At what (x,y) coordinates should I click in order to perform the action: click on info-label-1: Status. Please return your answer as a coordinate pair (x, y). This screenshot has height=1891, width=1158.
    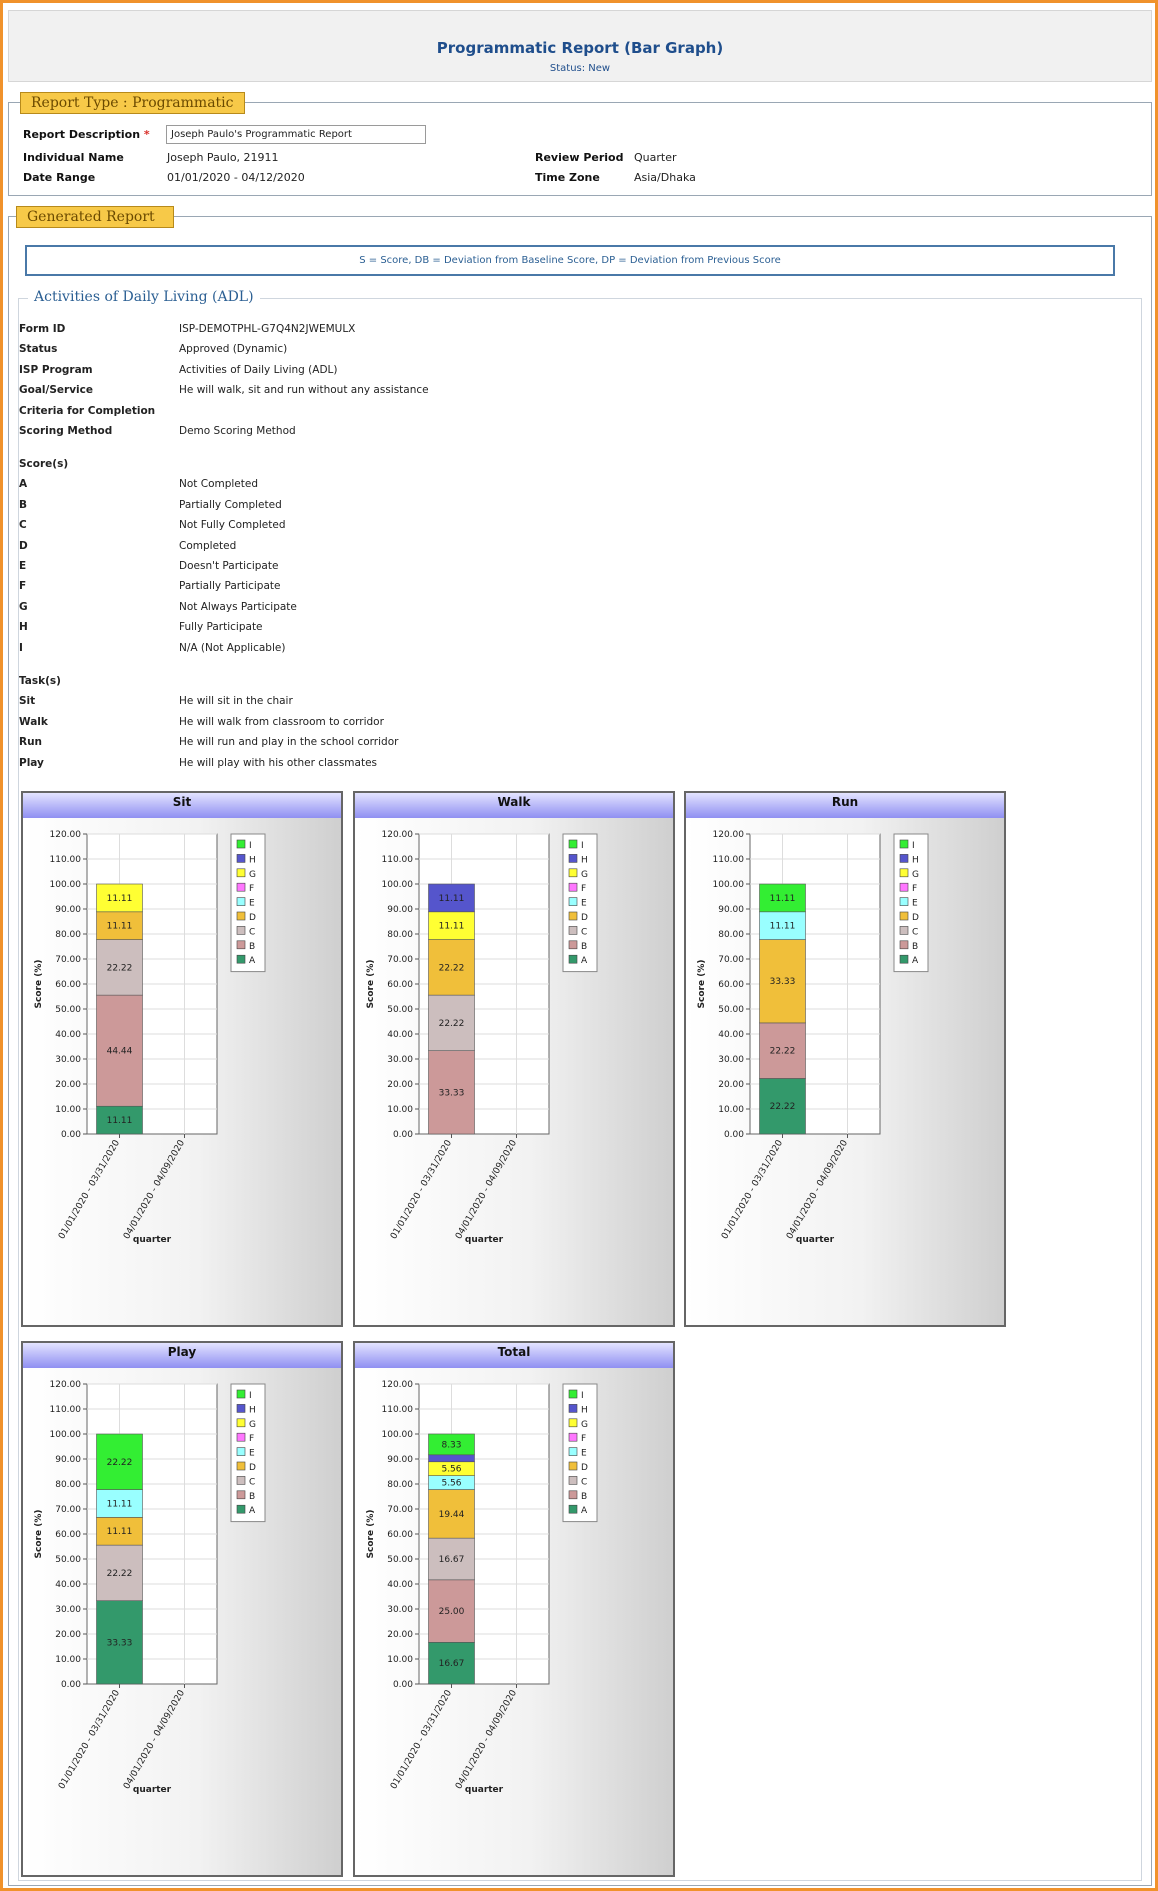
    Looking at the image, I should click on (38, 349).